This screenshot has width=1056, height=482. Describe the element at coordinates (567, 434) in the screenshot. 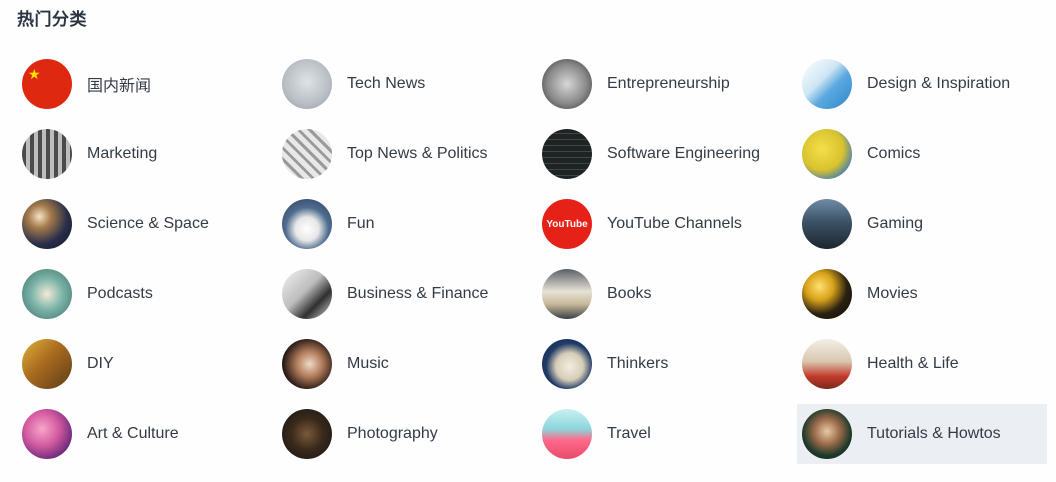

I see `palm-tree-icon` at that location.